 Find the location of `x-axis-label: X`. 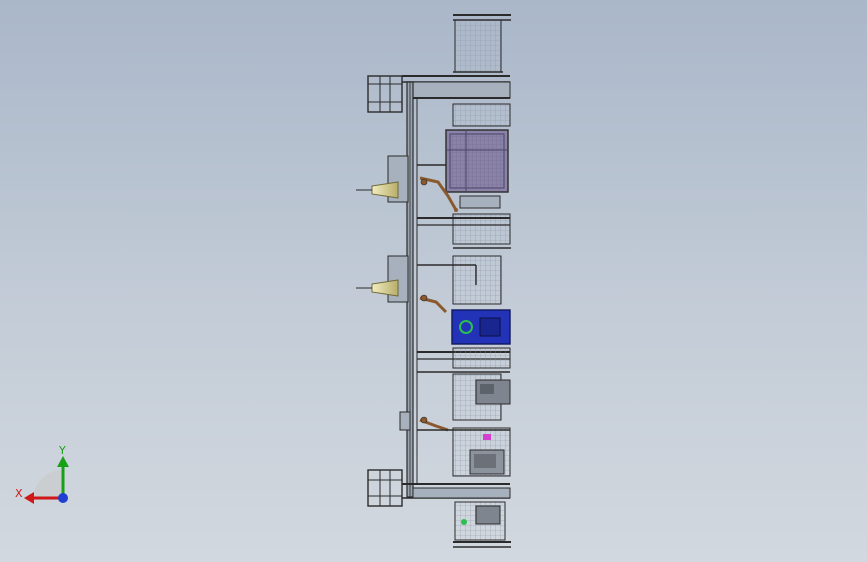

x-axis-label: X is located at coordinates (19, 493).